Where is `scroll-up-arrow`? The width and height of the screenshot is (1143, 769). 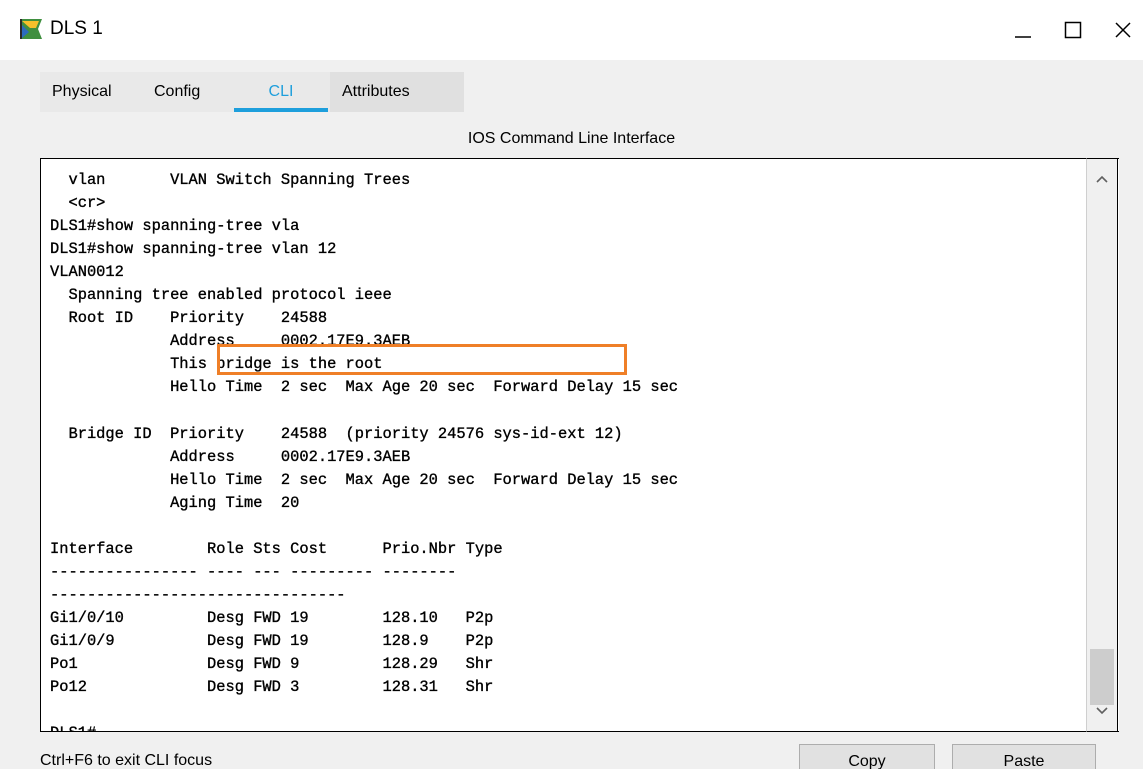
scroll-up-arrow is located at coordinates (1102, 179).